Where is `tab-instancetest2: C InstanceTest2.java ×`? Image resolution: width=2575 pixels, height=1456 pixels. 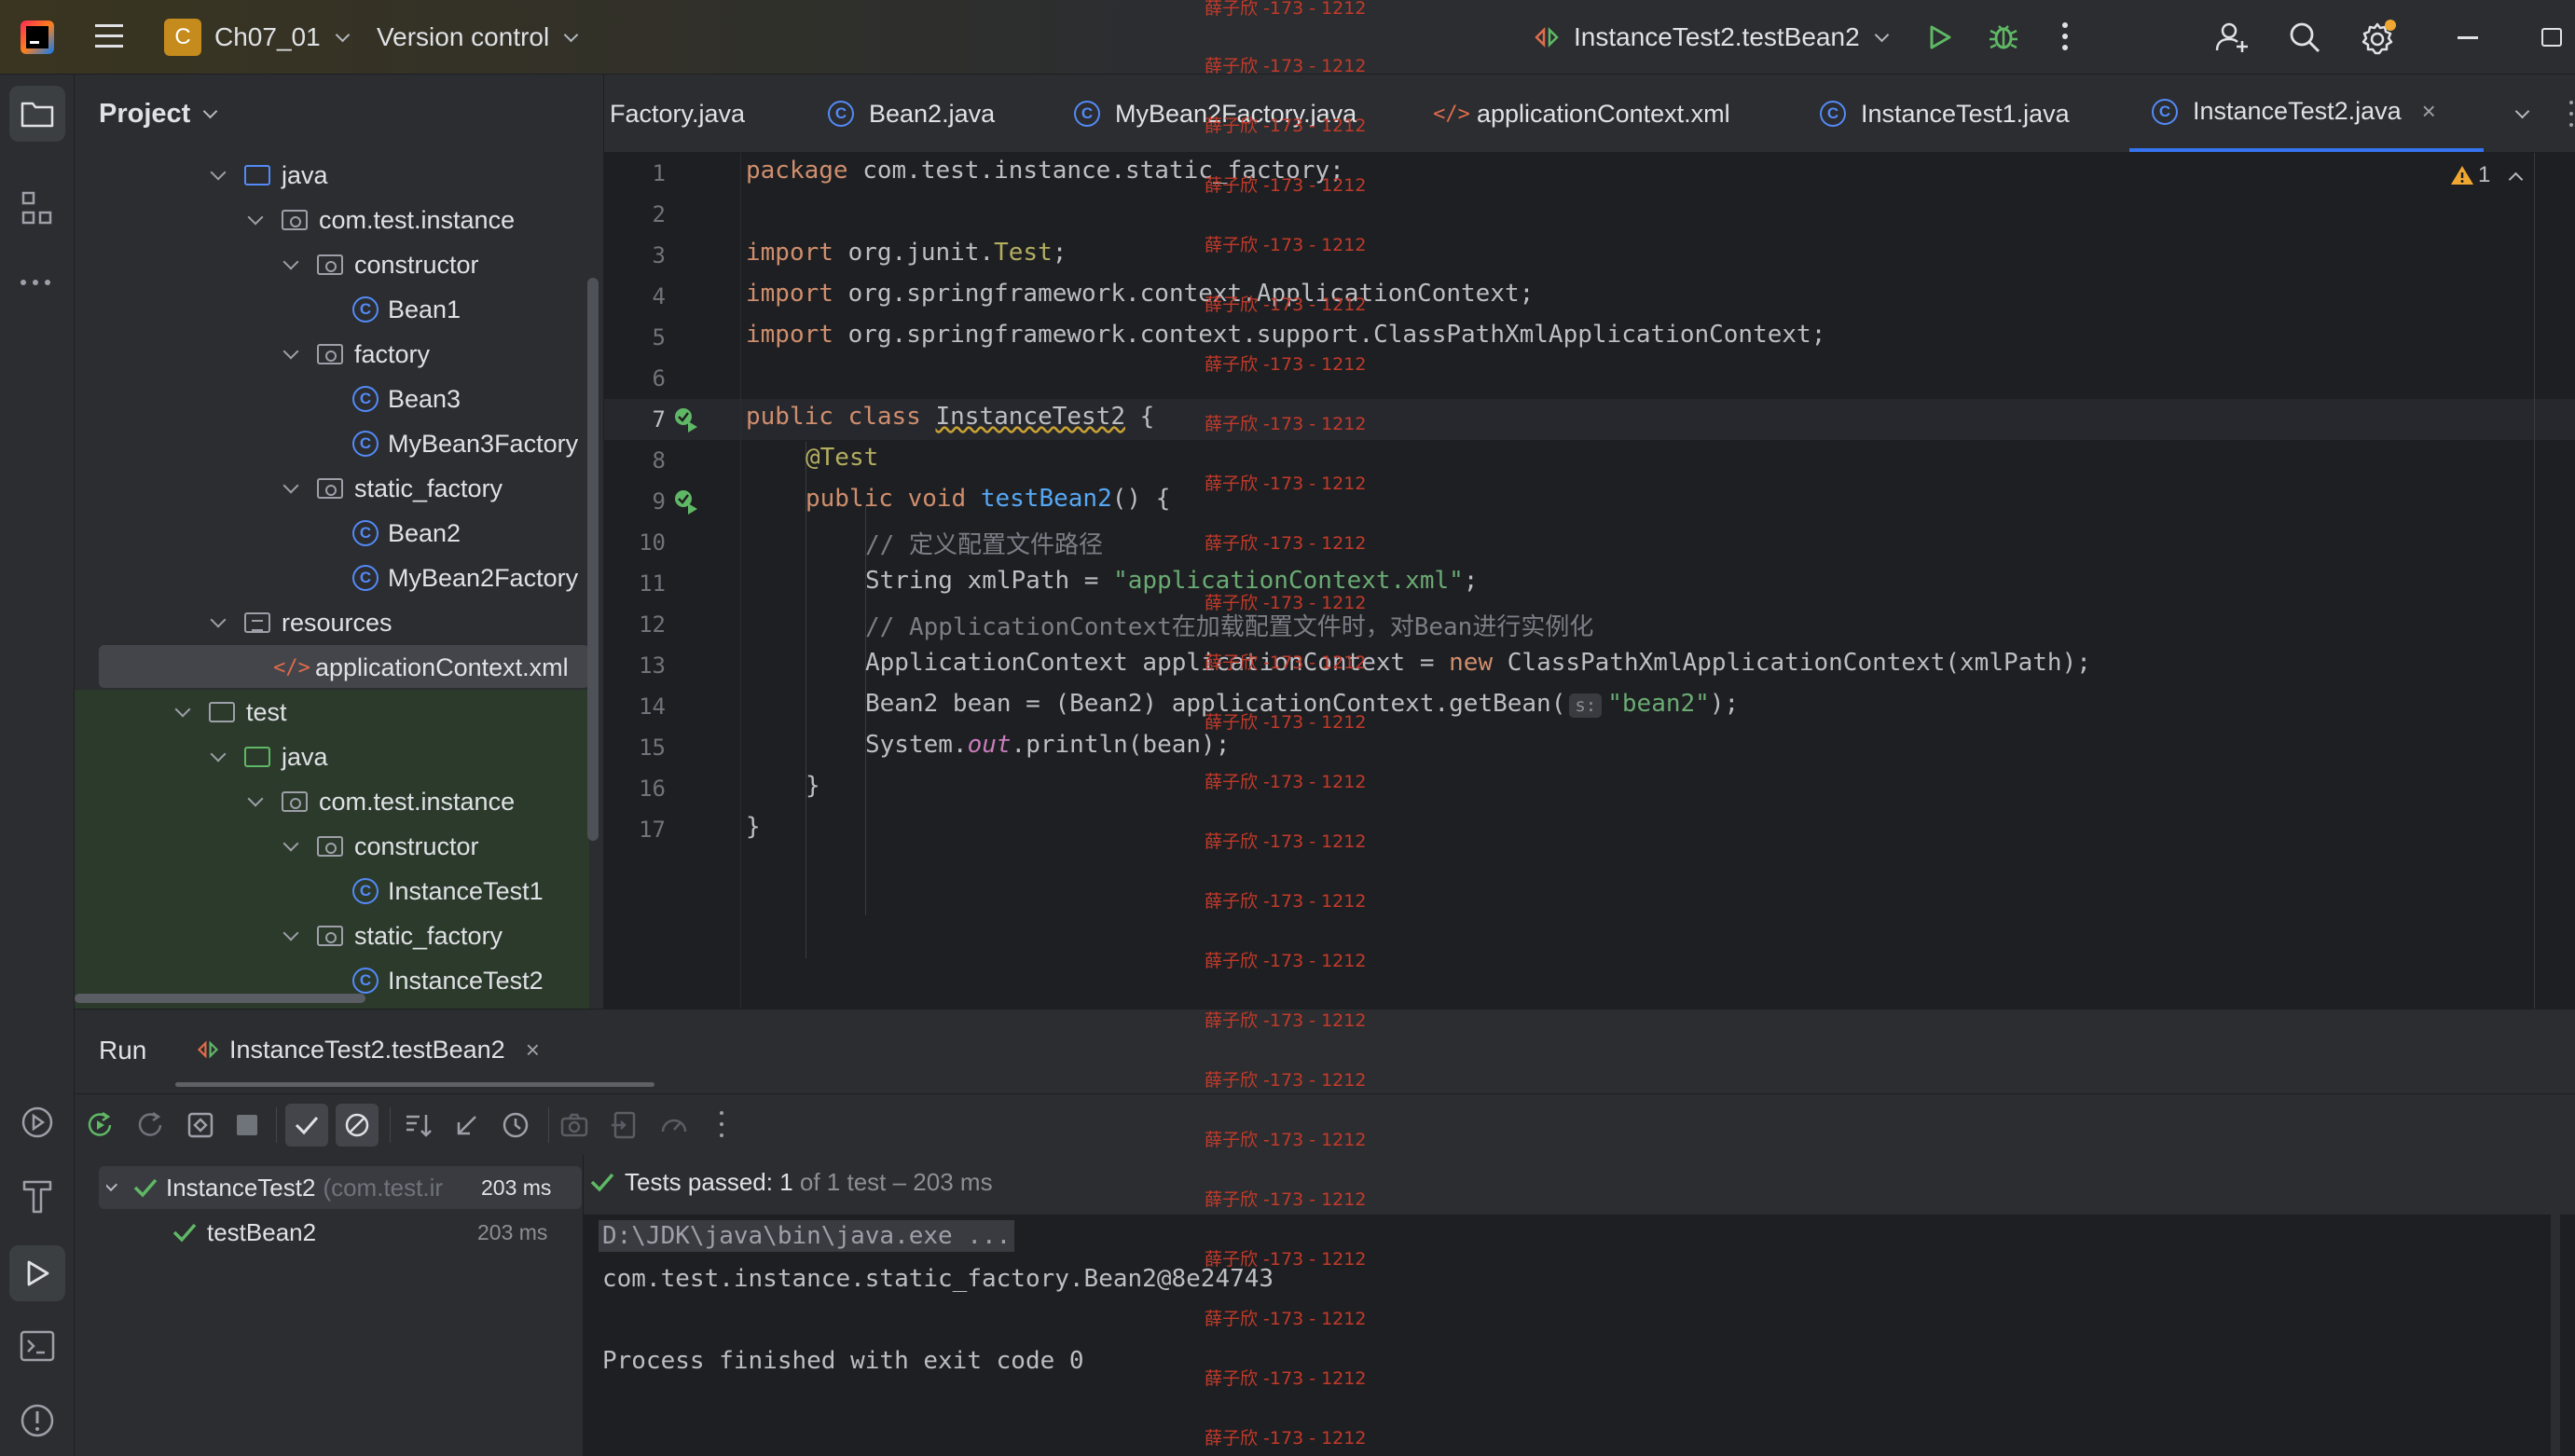
tab-instancetest2: C InstanceTest2.java × is located at coordinates (2306, 113).